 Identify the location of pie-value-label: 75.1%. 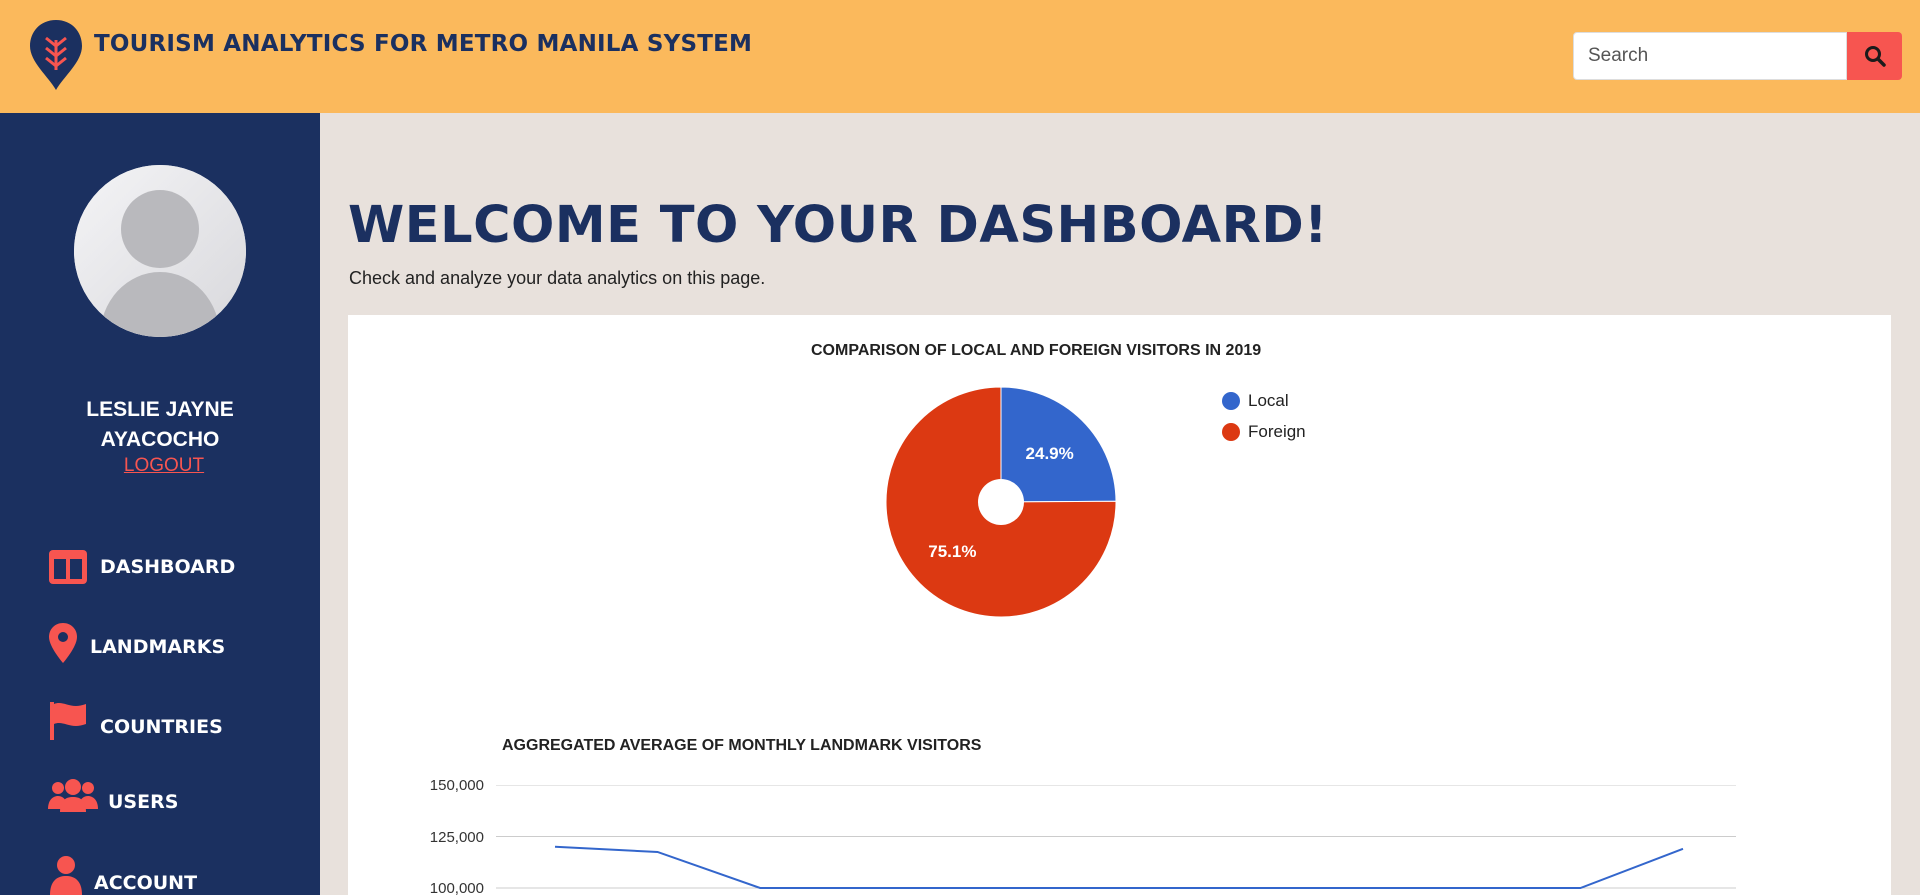
(952, 551).